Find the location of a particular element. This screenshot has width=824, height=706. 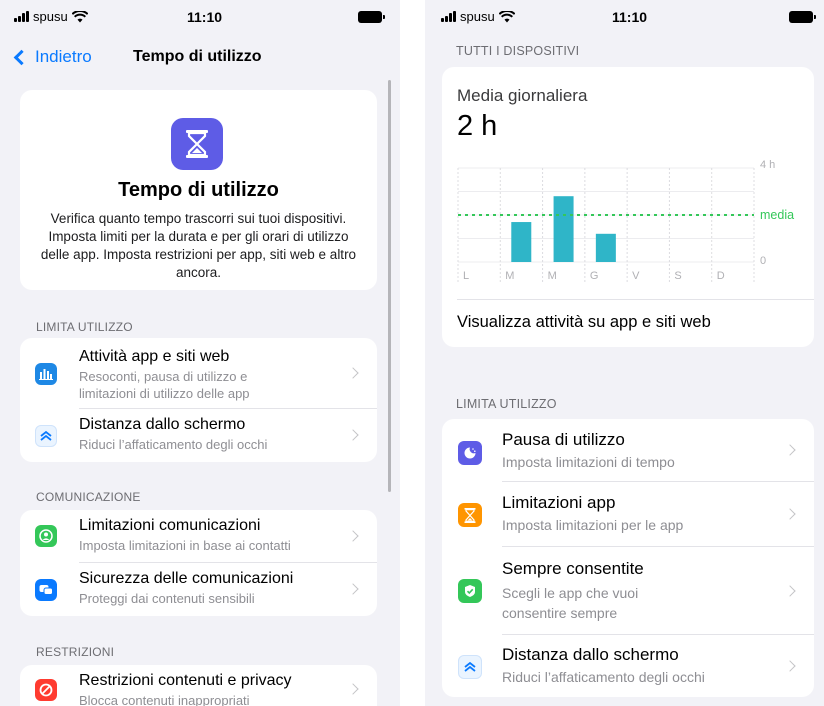

daily-average-value: 2 h is located at coordinates (477, 126).